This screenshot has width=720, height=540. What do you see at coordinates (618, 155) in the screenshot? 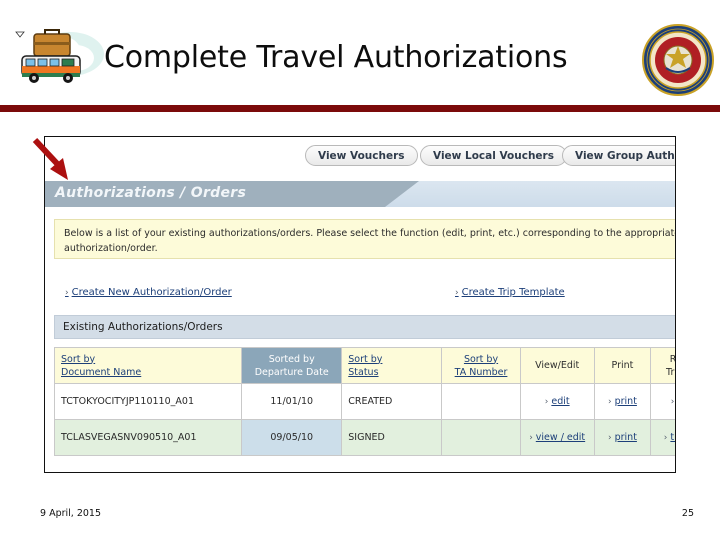
I see `view-group-authorizations-button: View Group Auth` at bounding box center [618, 155].